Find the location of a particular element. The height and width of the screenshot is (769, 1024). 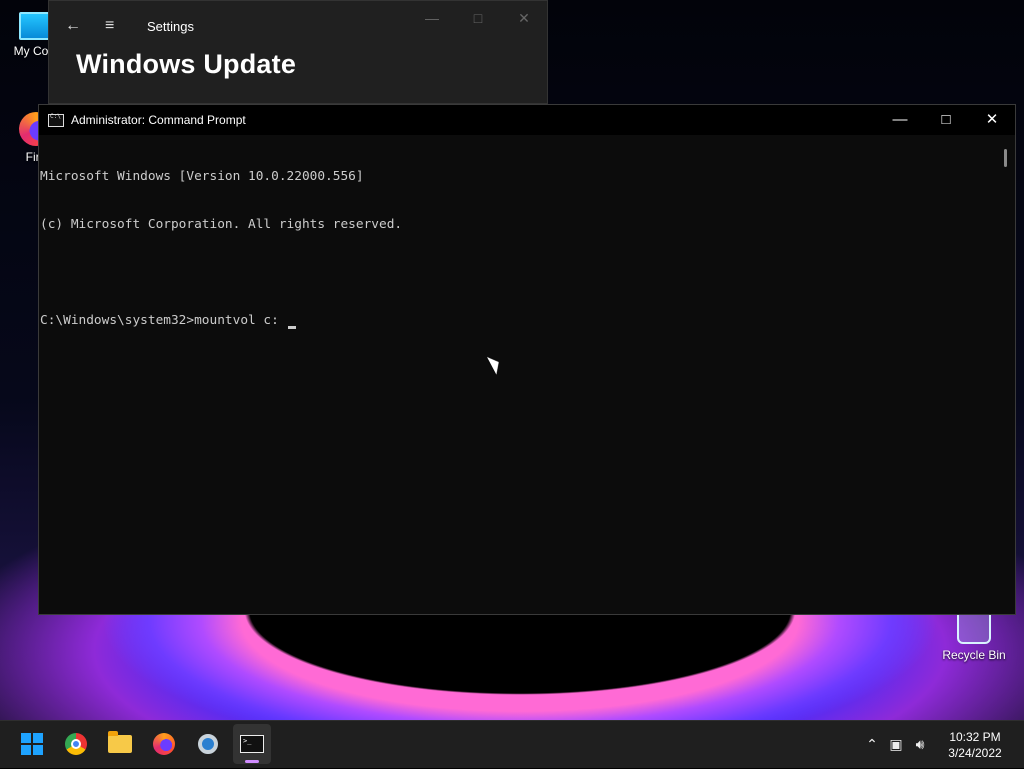

desktop-icon-recycle-bin: Recycle Bin is located at coordinates (974, 636).